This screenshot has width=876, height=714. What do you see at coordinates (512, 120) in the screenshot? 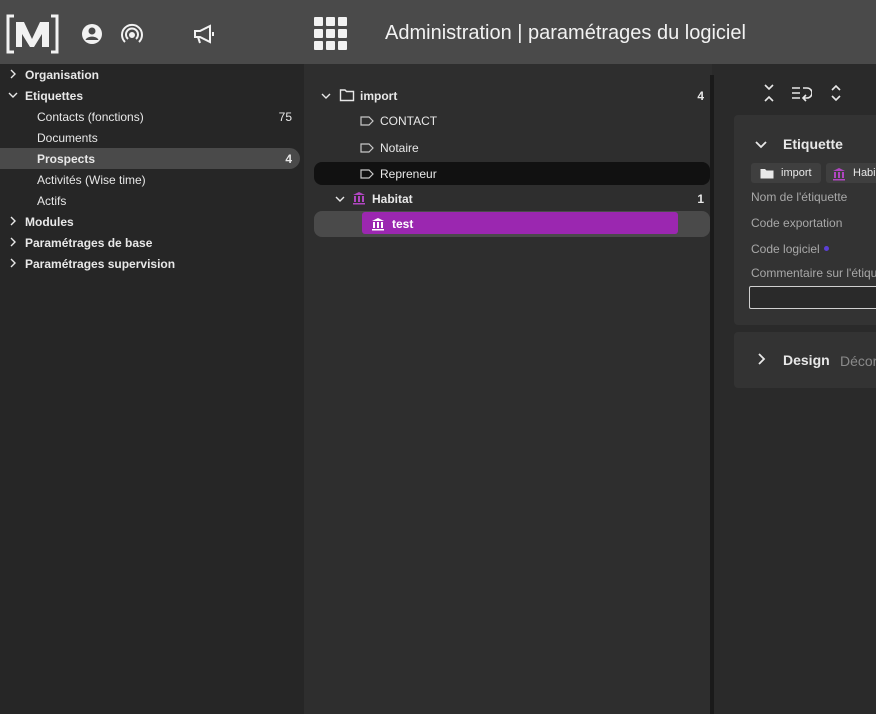
I see `tree-tag-contact: CONTACT` at bounding box center [512, 120].